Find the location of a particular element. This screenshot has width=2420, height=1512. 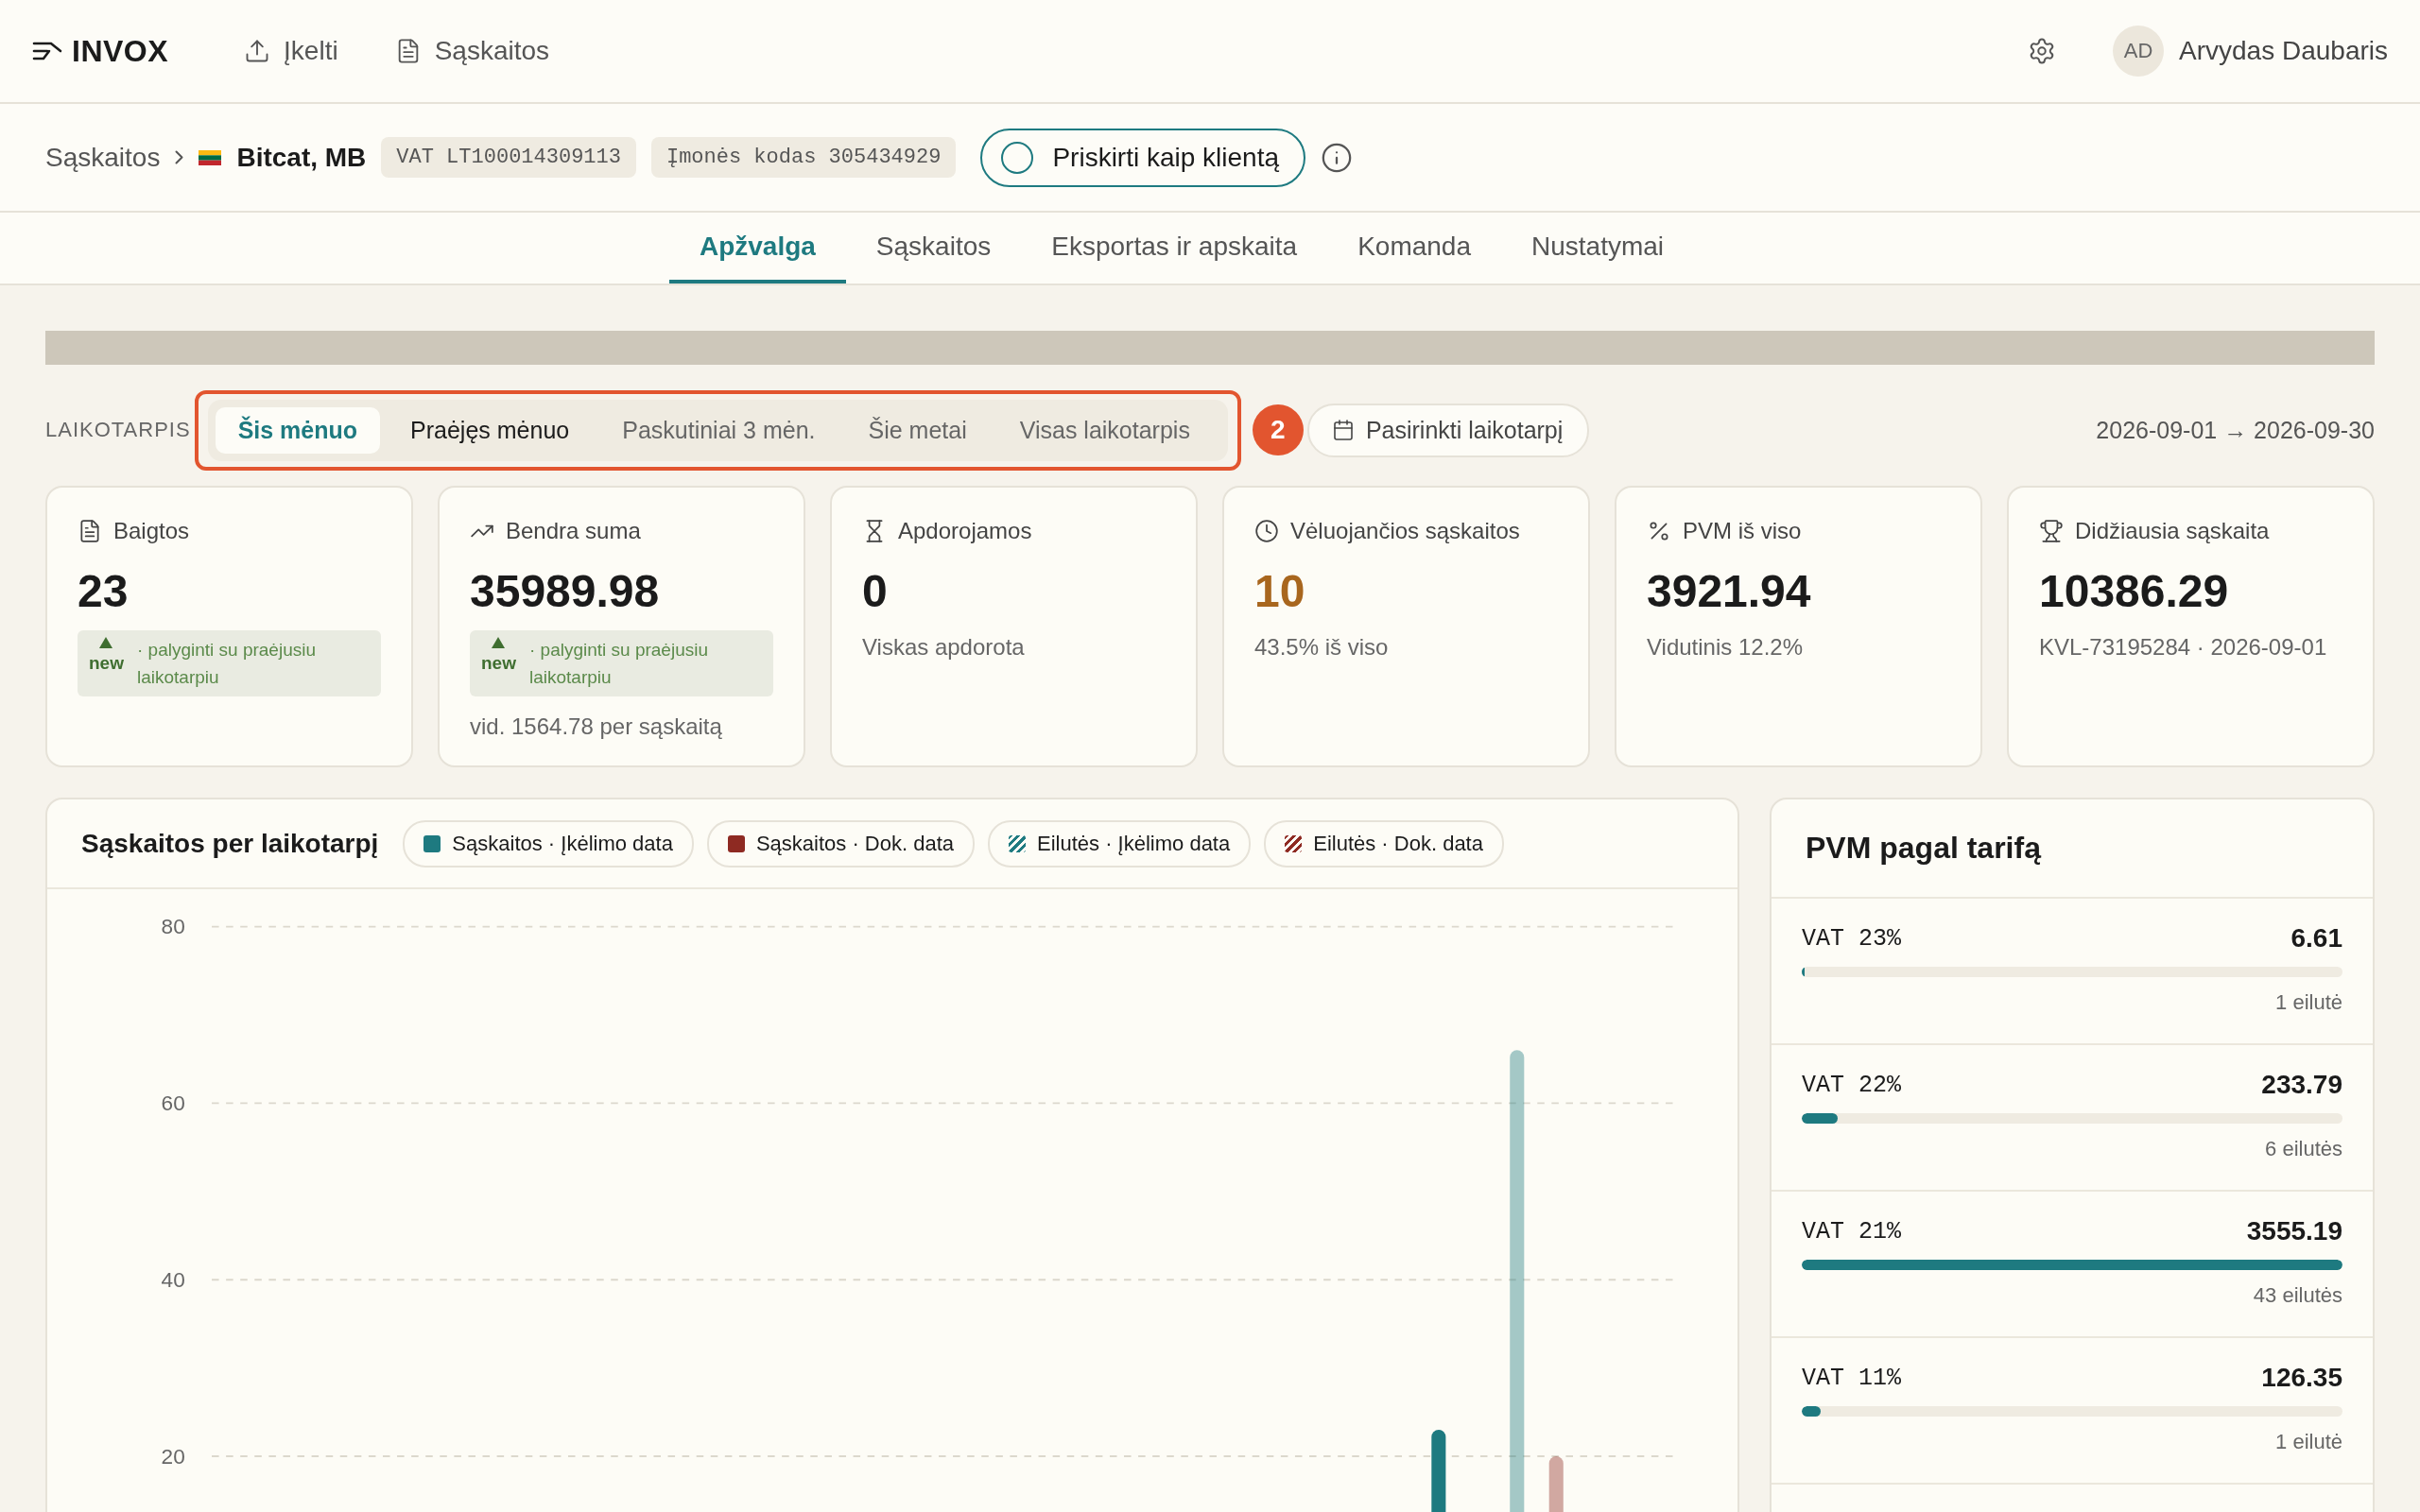

tab: Nustatymai is located at coordinates (1598, 248).